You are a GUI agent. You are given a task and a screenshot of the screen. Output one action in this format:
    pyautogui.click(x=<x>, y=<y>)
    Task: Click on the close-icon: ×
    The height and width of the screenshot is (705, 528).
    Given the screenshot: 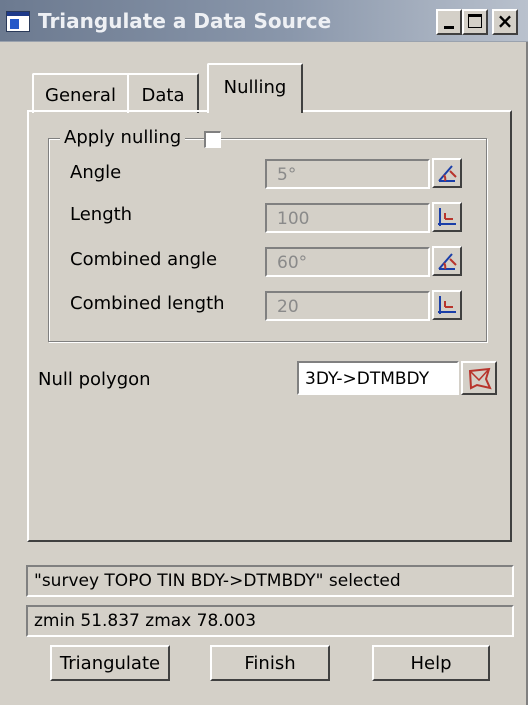 What is the action you would take?
    pyautogui.click(x=505, y=21)
    